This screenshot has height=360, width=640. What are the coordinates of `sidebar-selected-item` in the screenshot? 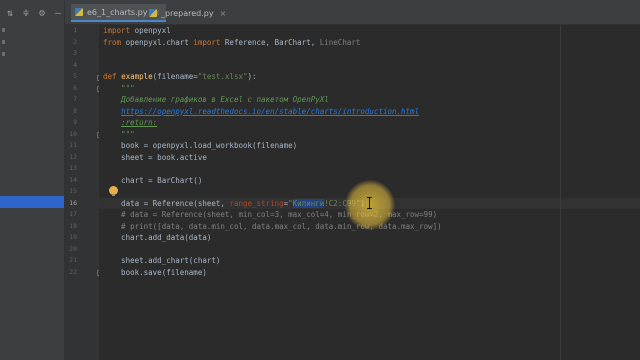 It's located at (32, 202).